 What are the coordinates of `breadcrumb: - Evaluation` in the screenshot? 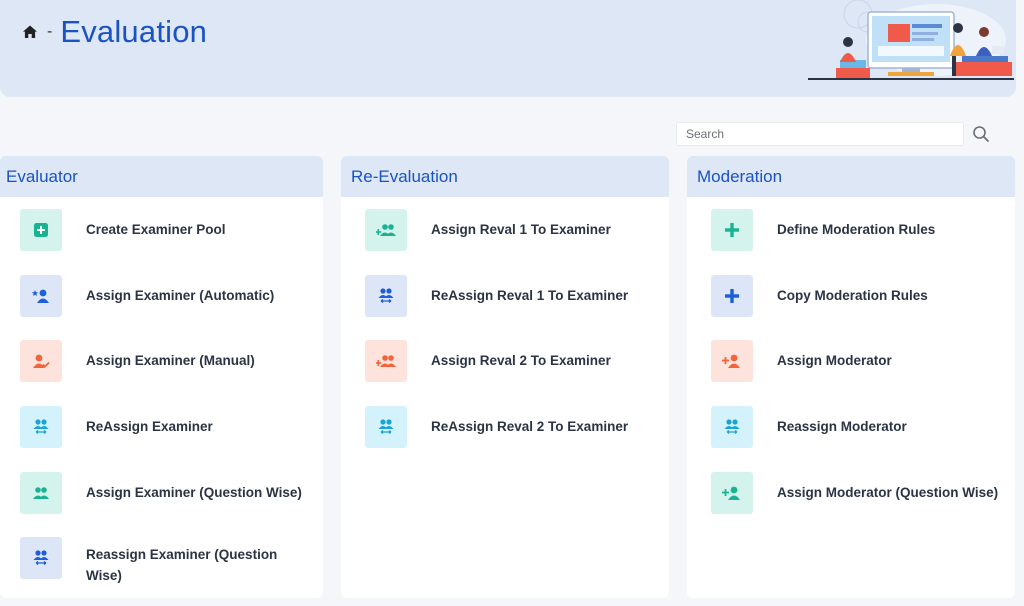 It's located at (114, 32).